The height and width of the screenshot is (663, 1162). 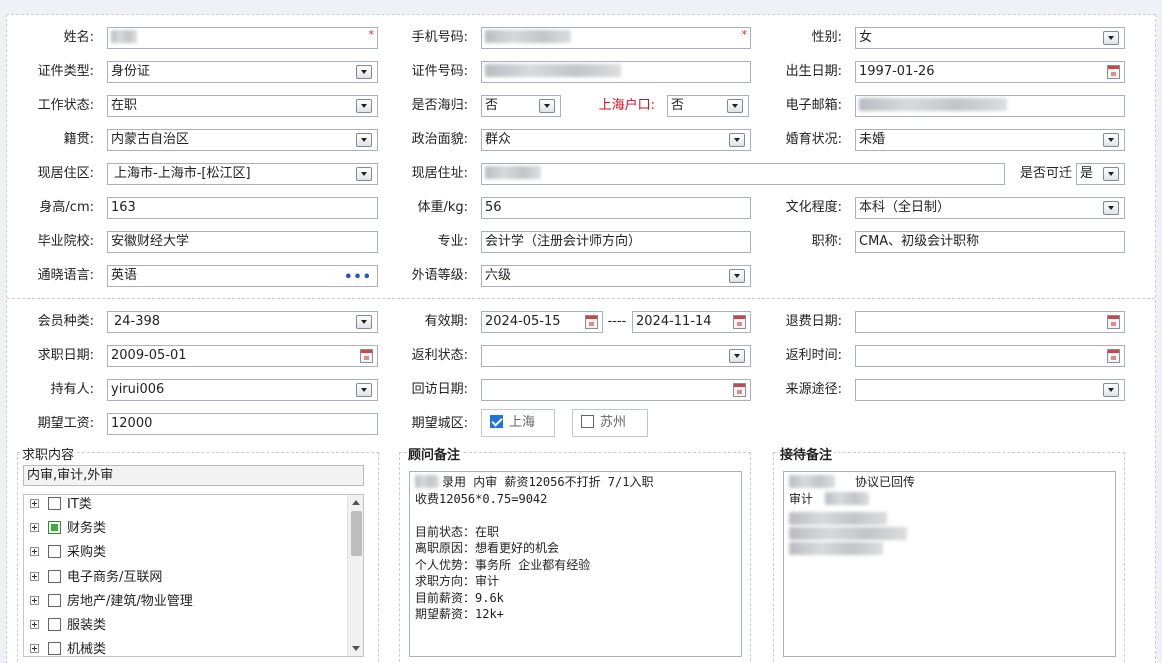 What do you see at coordinates (356, 648) in the screenshot?
I see `scroll-down-arrow-icon` at bounding box center [356, 648].